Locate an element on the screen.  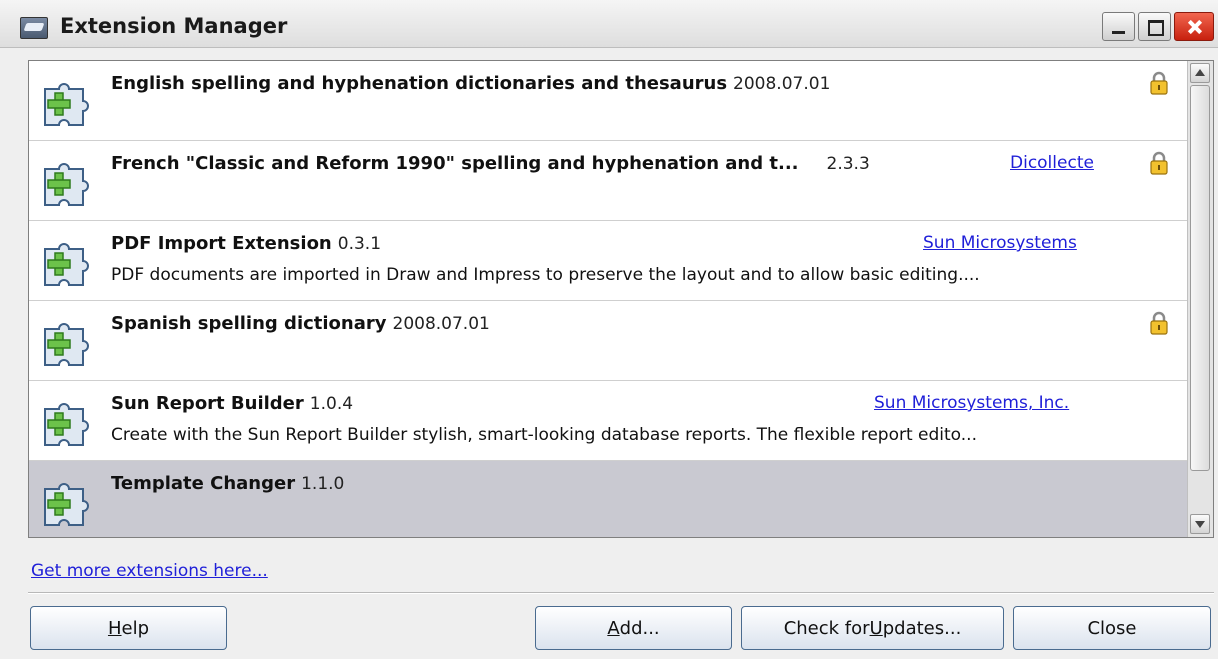
scrollbar is located at coordinates (1200, 299).